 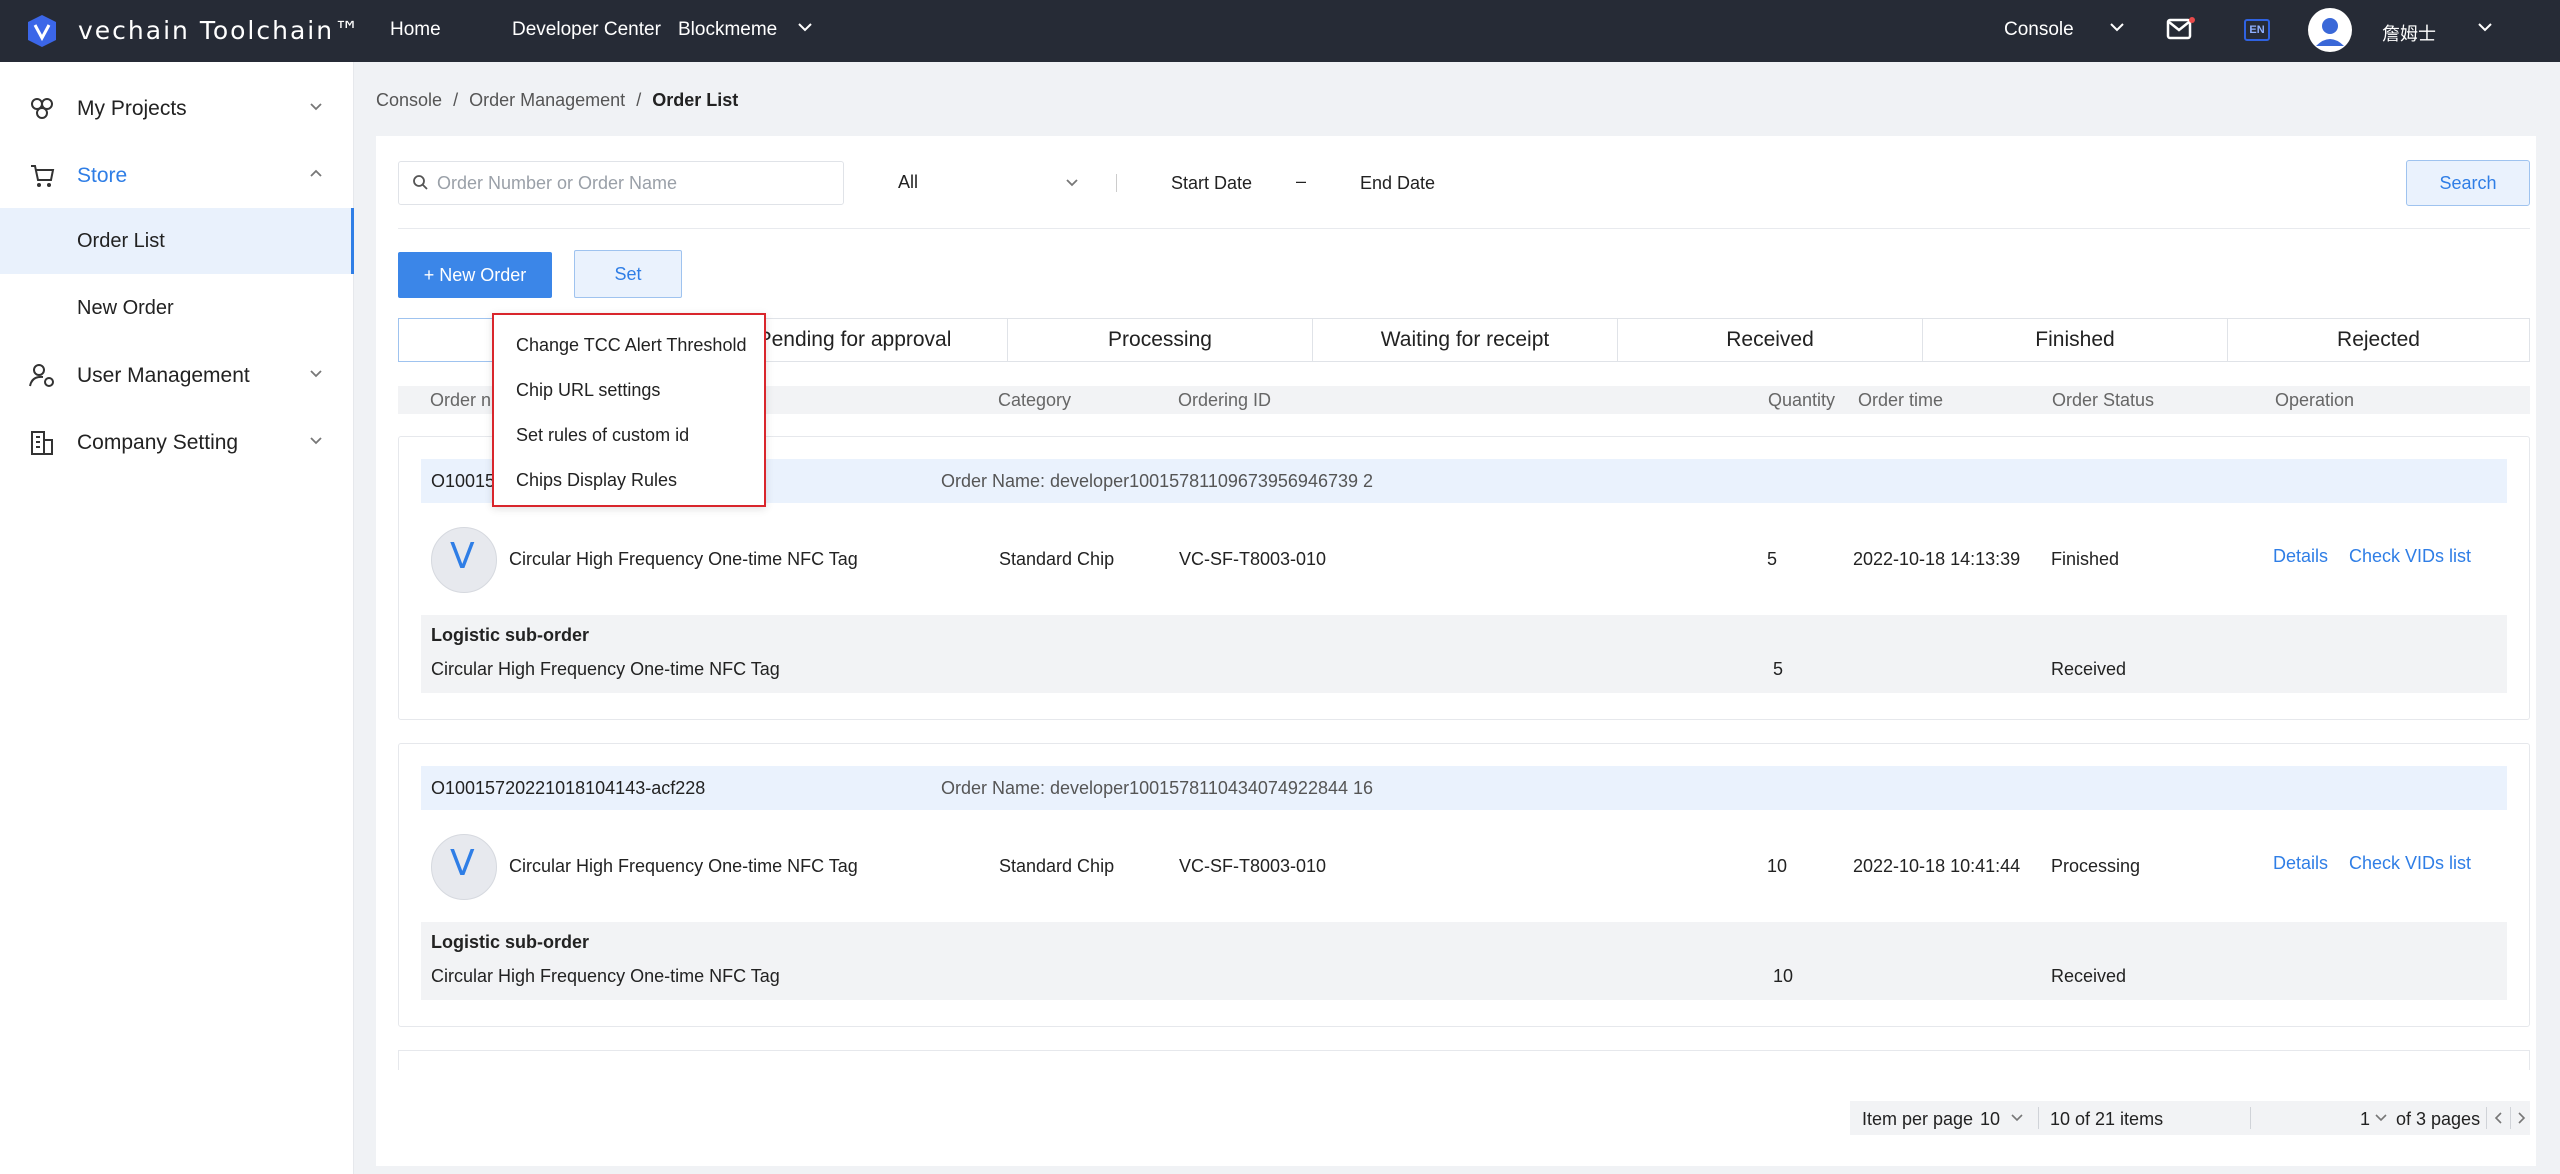 What do you see at coordinates (461, 400) in the screenshot?
I see `column-header-order-number: Order n` at bounding box center [461, 400].